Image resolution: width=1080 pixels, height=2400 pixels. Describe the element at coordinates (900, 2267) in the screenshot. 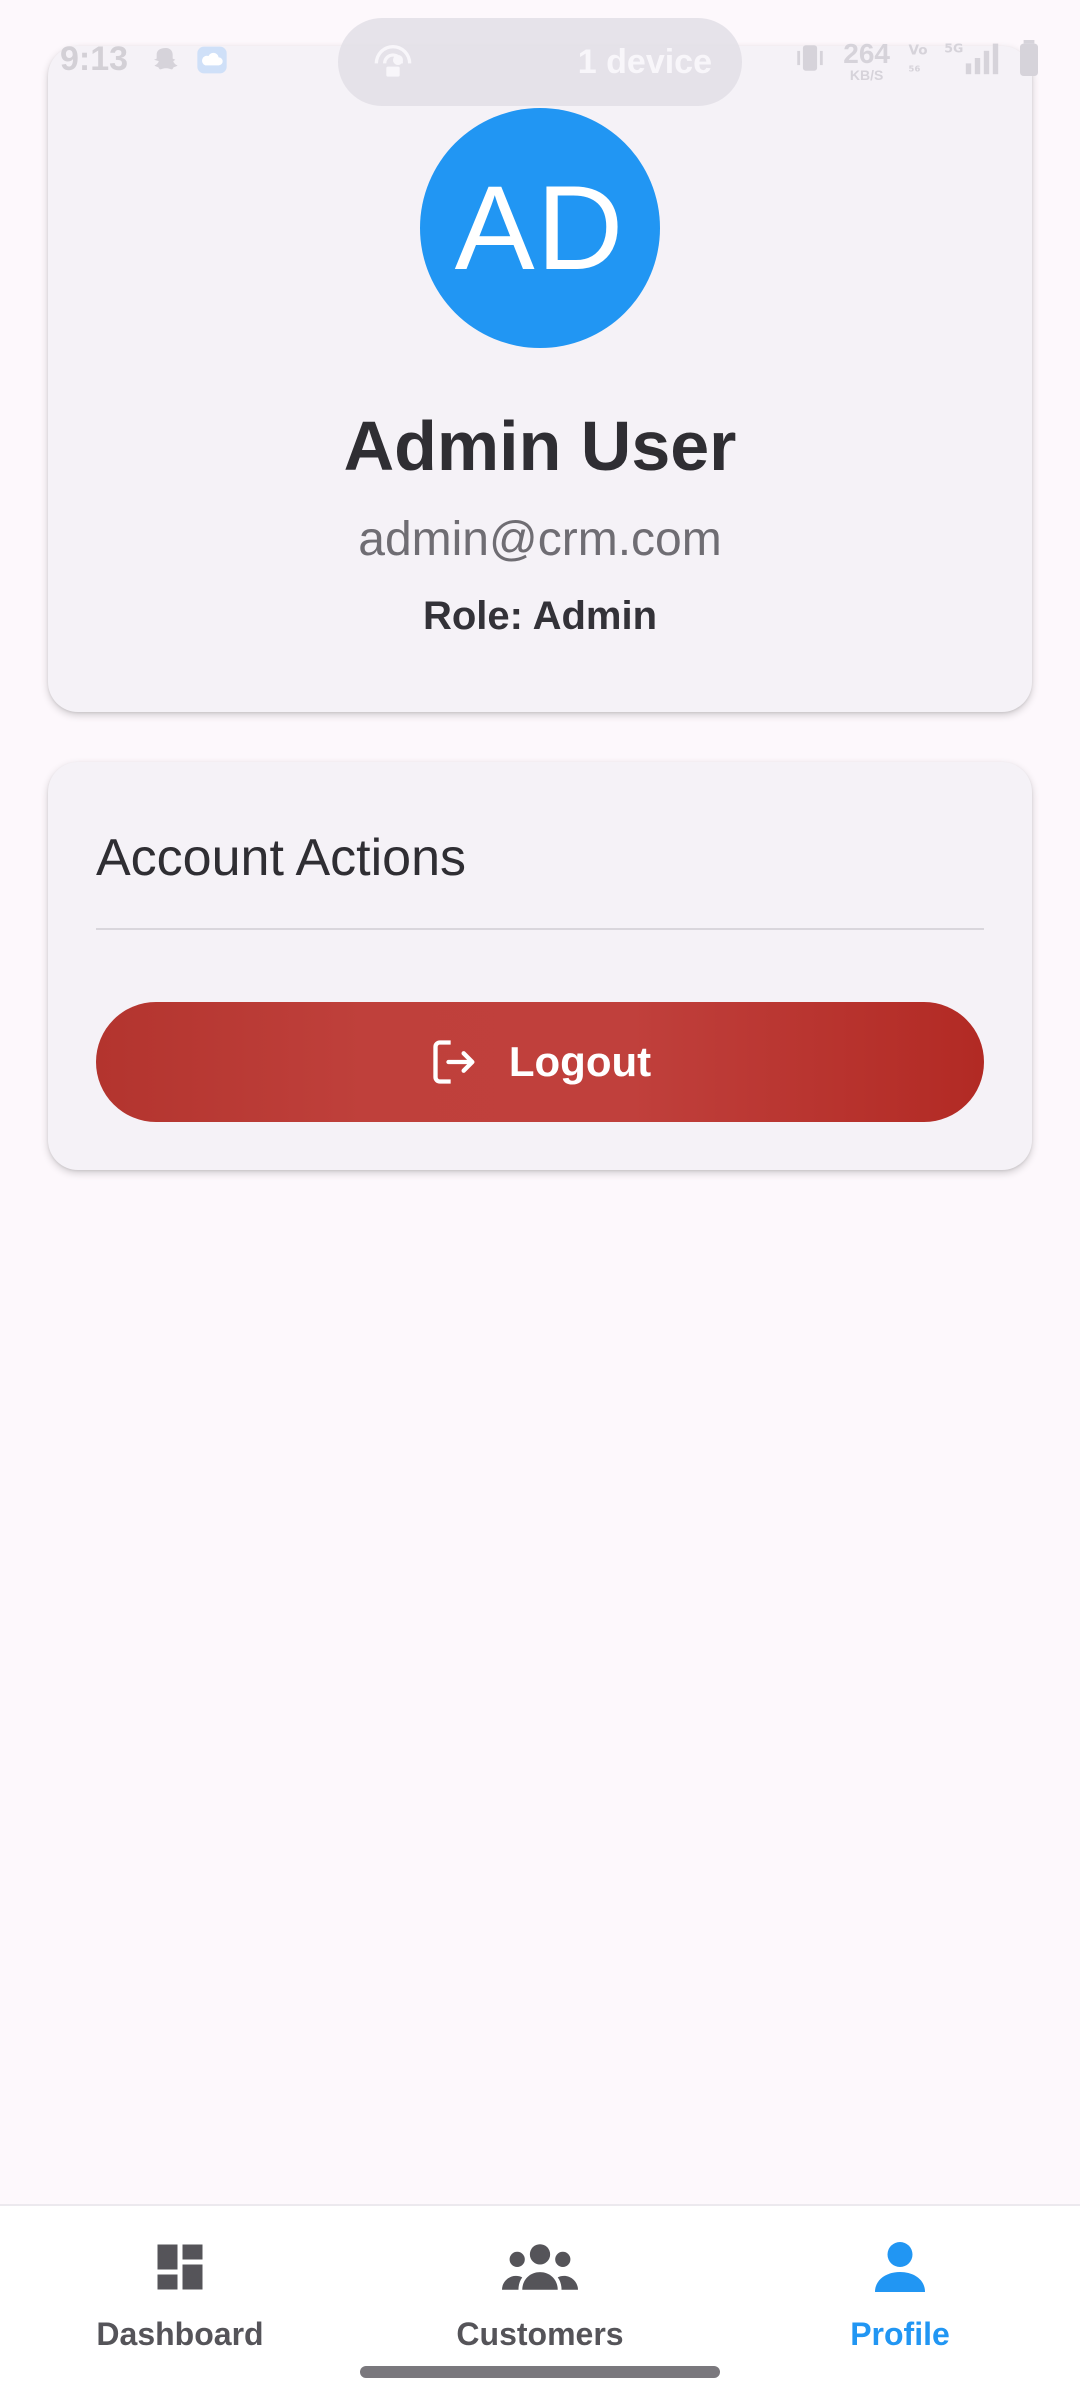

I see `person-icon` at that location.